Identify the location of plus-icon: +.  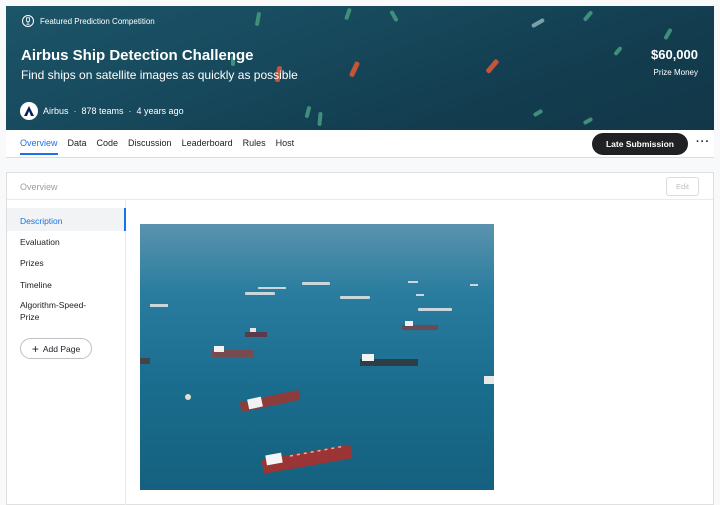
(35, 348).